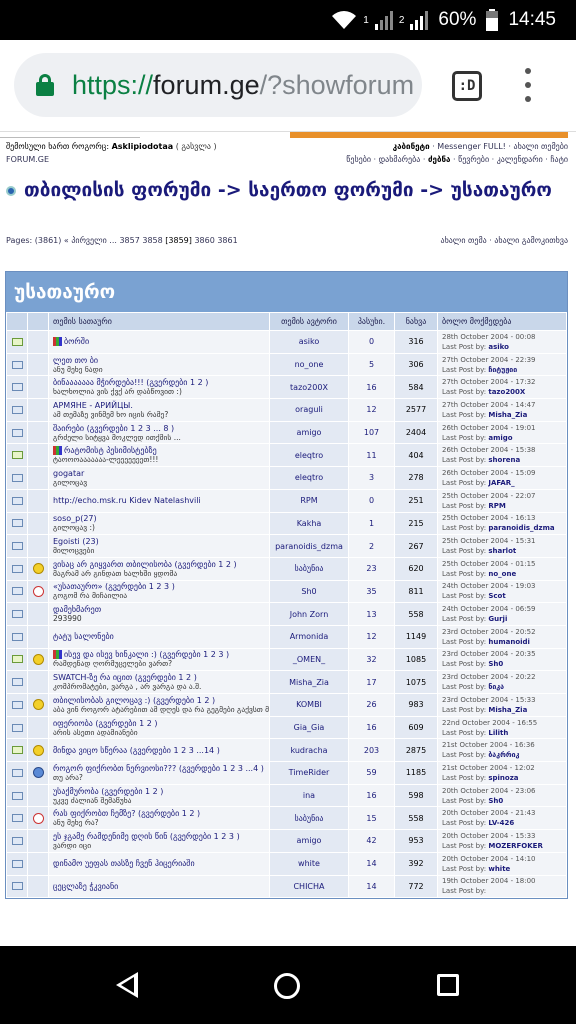 This screenshot has width=576, height=1024. I want to click on topic-title-link: ცეცლაზე ჭკვიანი, so click(85, 886).